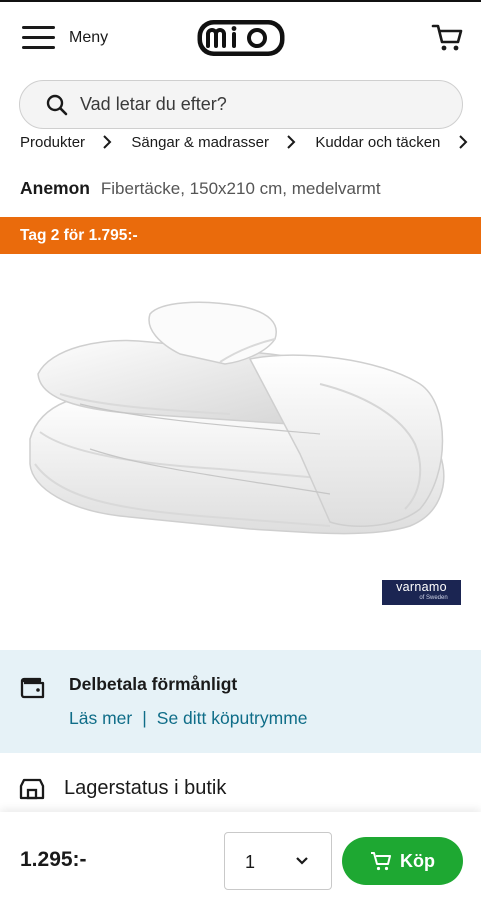 The image size is (481, 900). What do you see at coordinates (240, 701) in the screenshot?
I see `finance-section` at bounding box center [240, 701].